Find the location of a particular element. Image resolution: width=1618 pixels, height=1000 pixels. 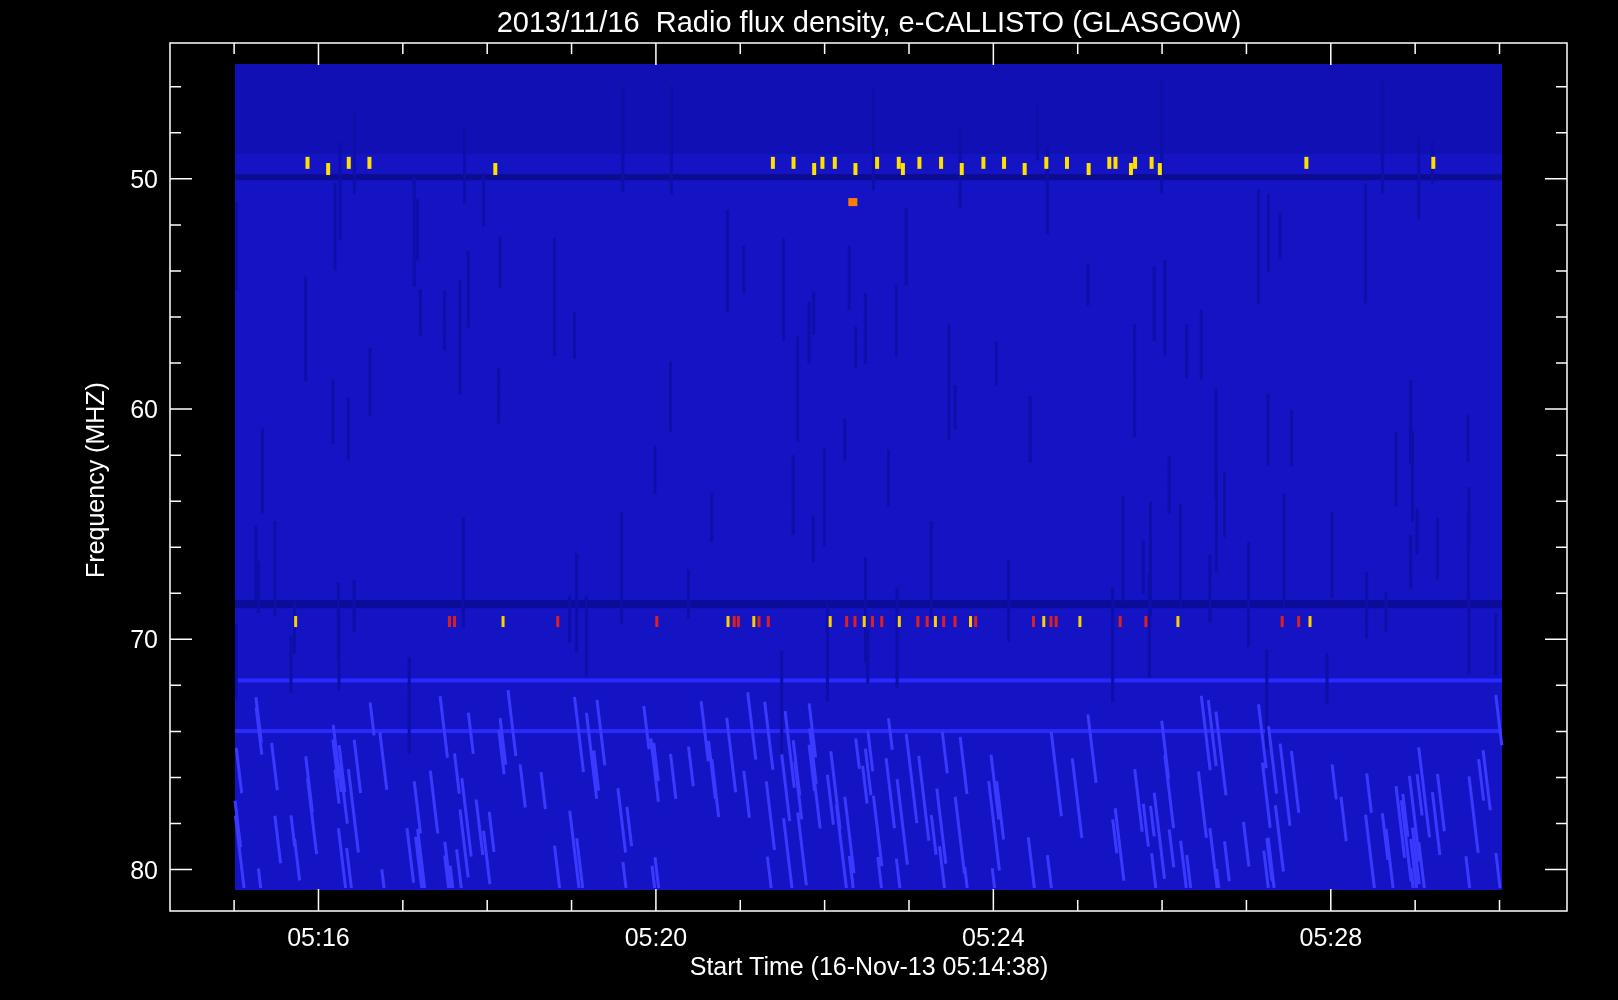

chart-title: 2013/11/16 Radio flux density, e-CALLISTO (GLASGOW) is located at coordinates (869, 22).